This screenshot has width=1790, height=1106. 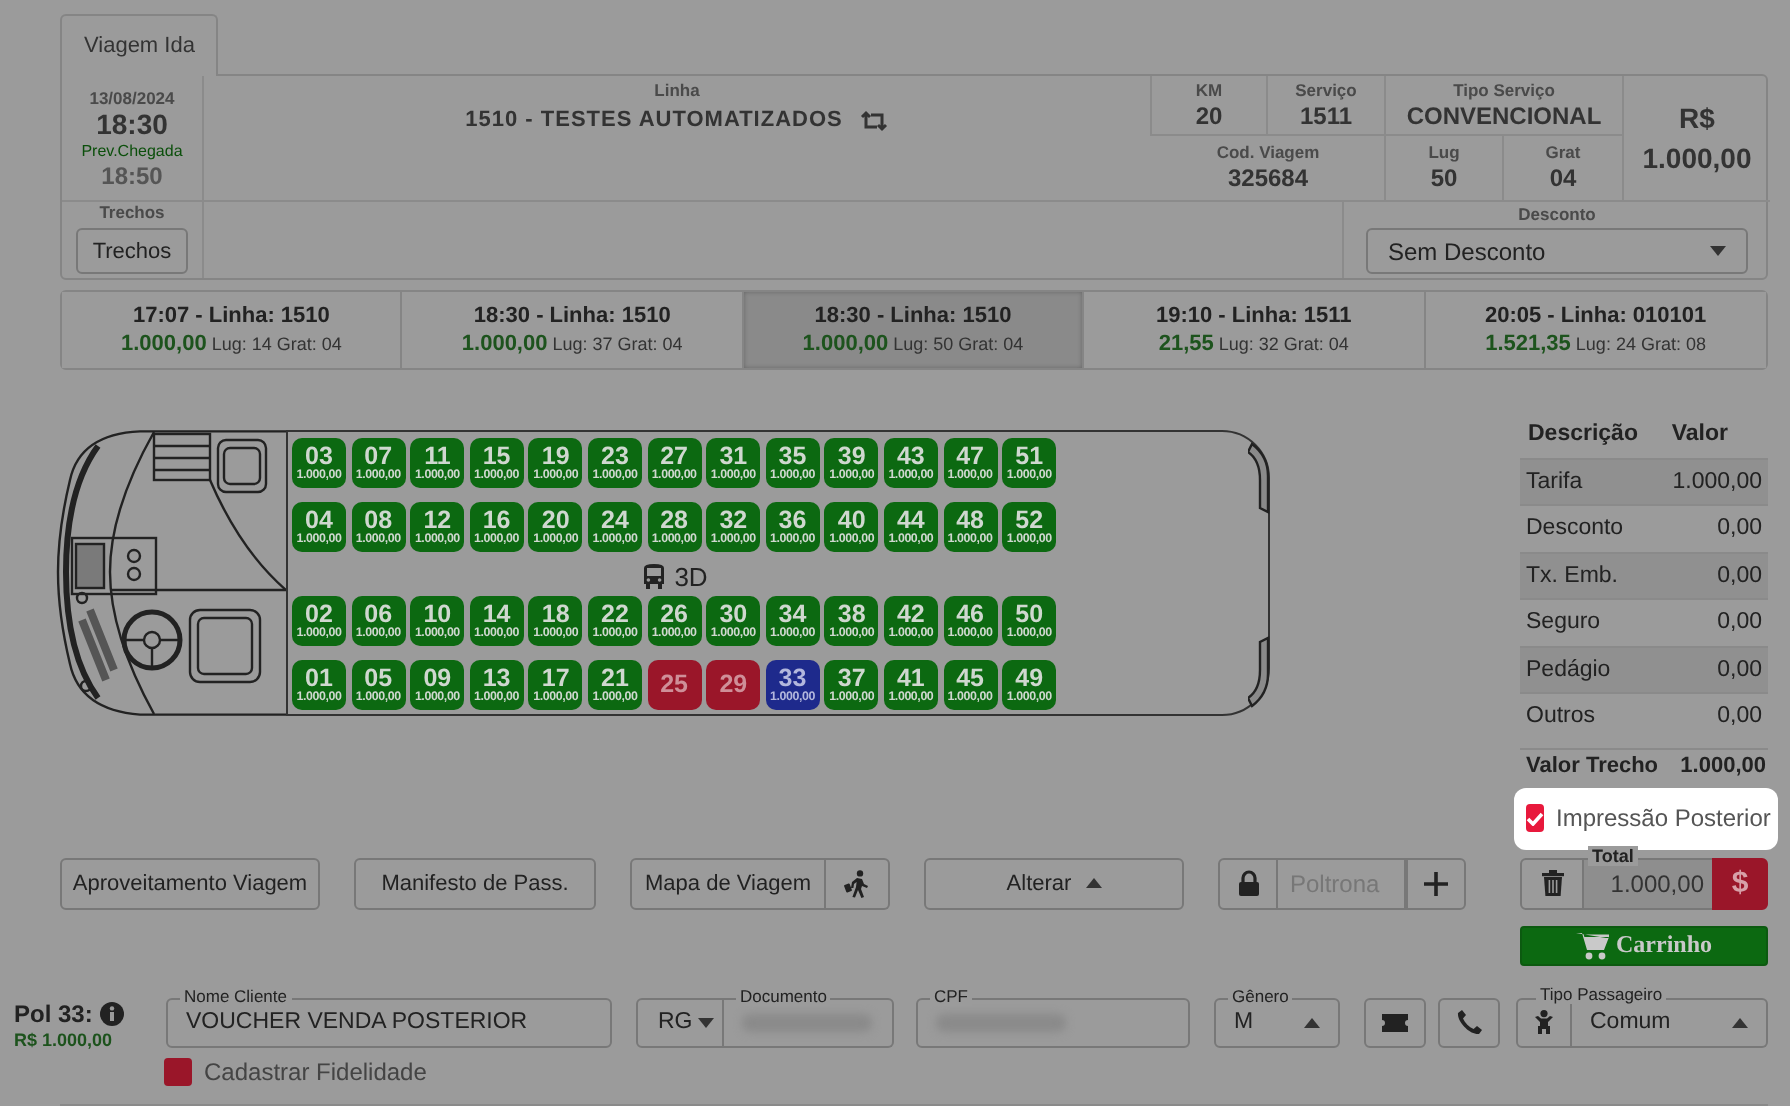 What do you see at coordinates (132, 97) in the screenshot?
I see `trip-date: 13/08/2024` at bounding box center [132, 97].